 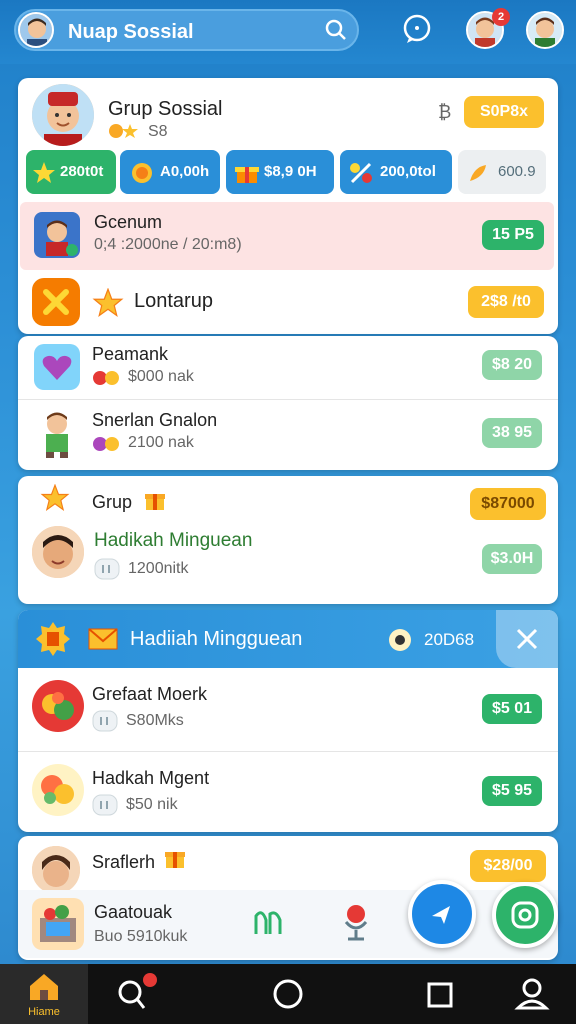 I want to click on square-icon, so click(x=440, y=995).